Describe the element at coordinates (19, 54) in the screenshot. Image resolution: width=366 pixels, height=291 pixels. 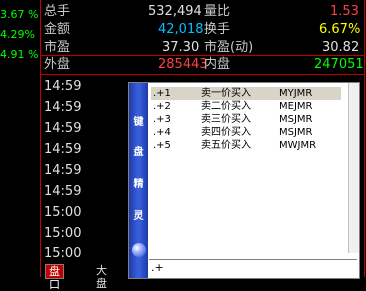
I see `percent-value: 4.91 %` at that location.